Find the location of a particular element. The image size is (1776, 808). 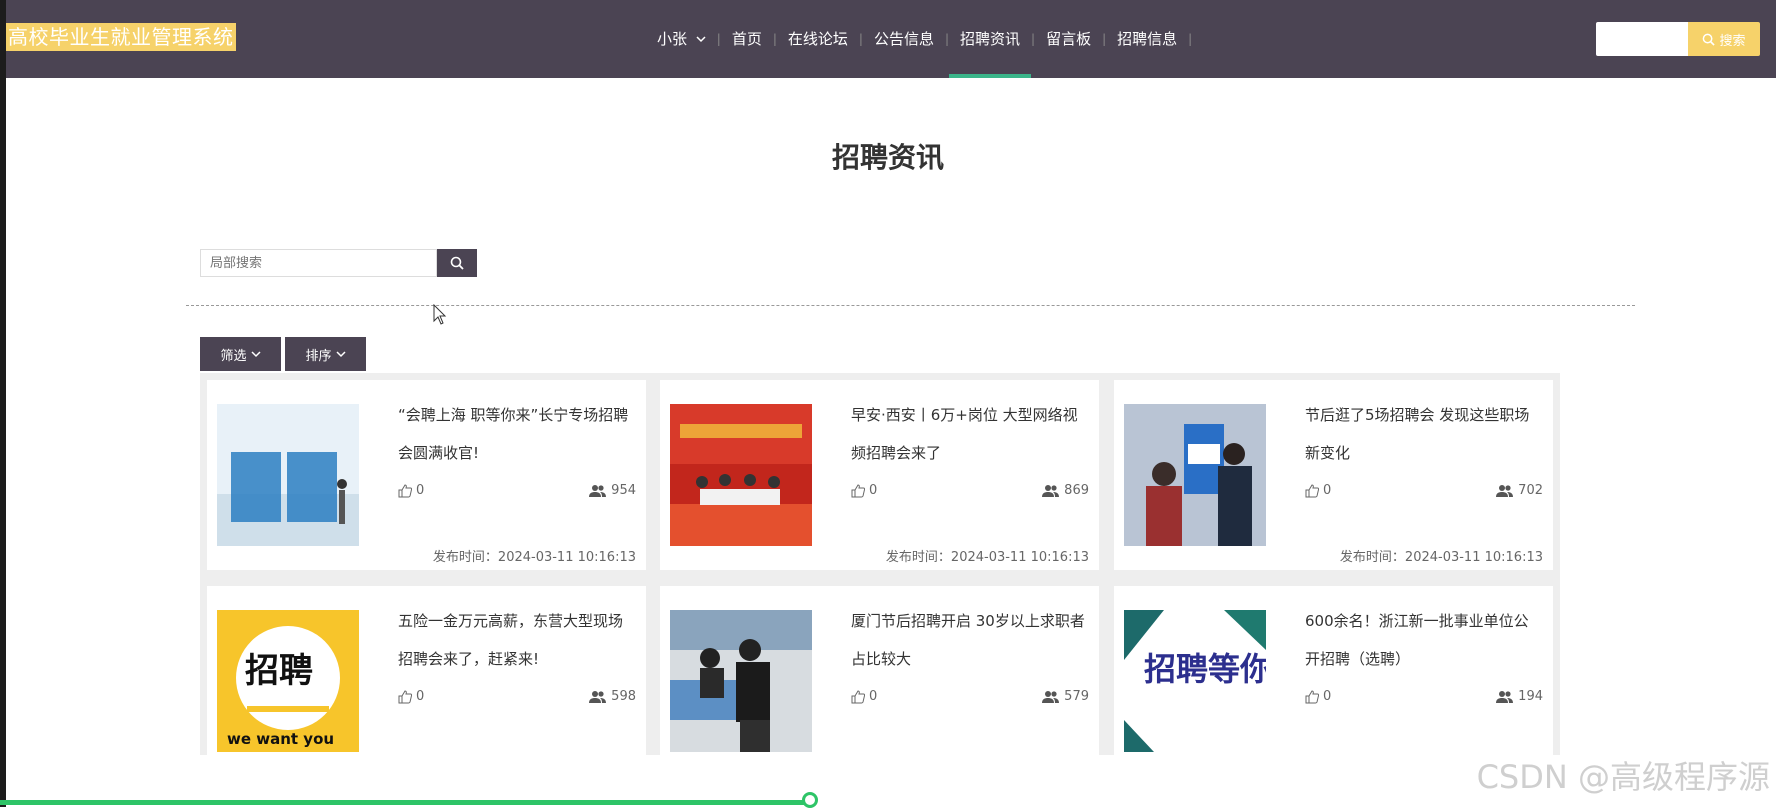

news-title: 厦门节后招聘开启 30岁以上求职者占比较大 is located at coordinates (970, 640).